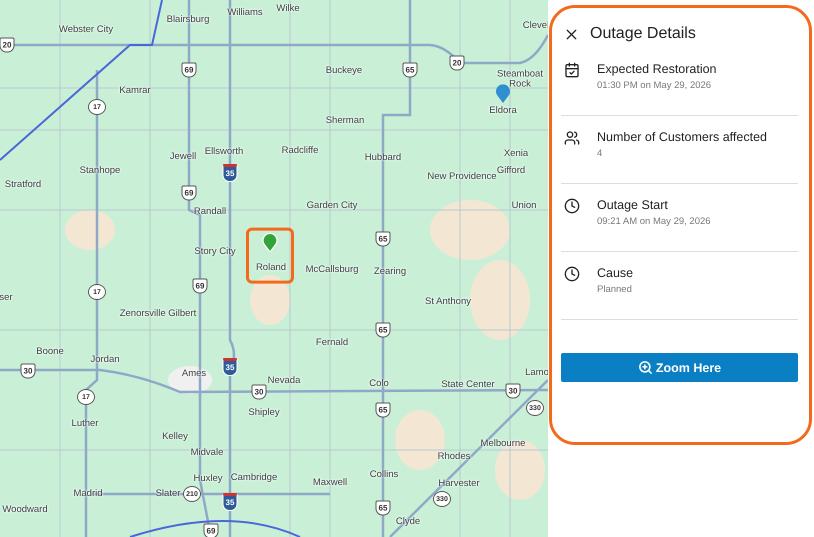 Image resolution: width=814 pixels, height=537 pixels. What do you see at coordinates (645, 367) in the screenshot?
I see `zoom-in-icon` at bounding box center [645, 367].